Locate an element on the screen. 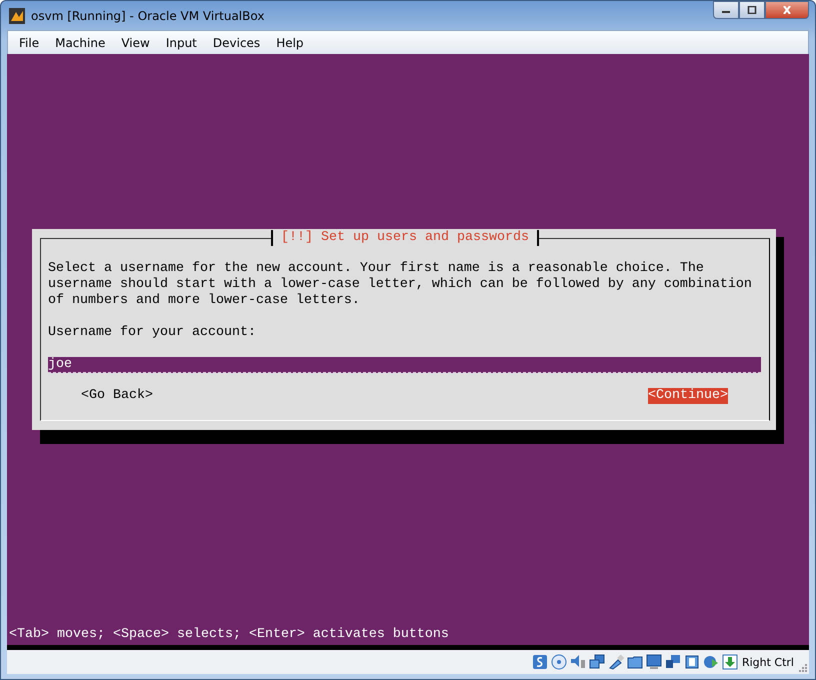 The image size is (816, 680). menu-item: Machine is located at coordinates (80, 43).